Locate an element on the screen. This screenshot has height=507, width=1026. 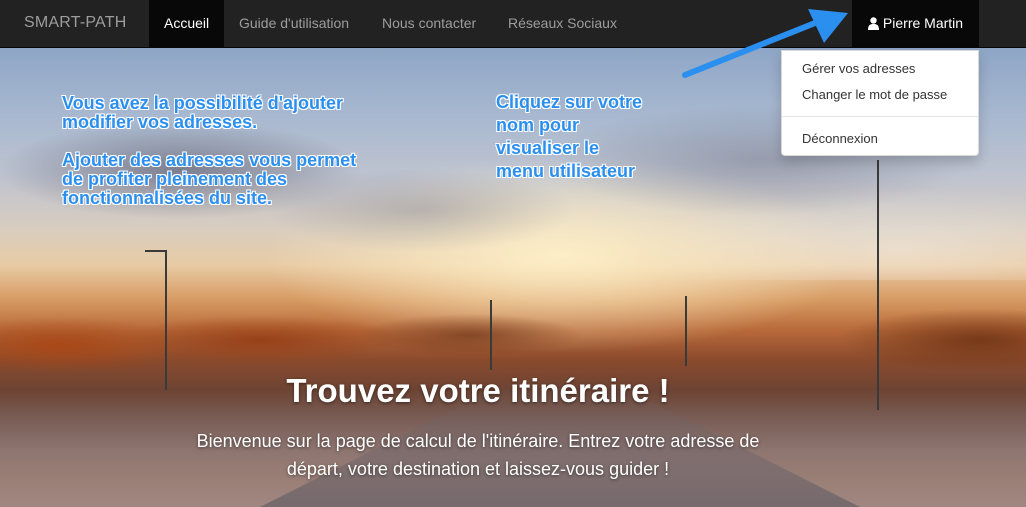
annotation-line: visualiser le is located at coordinates (548, 148).